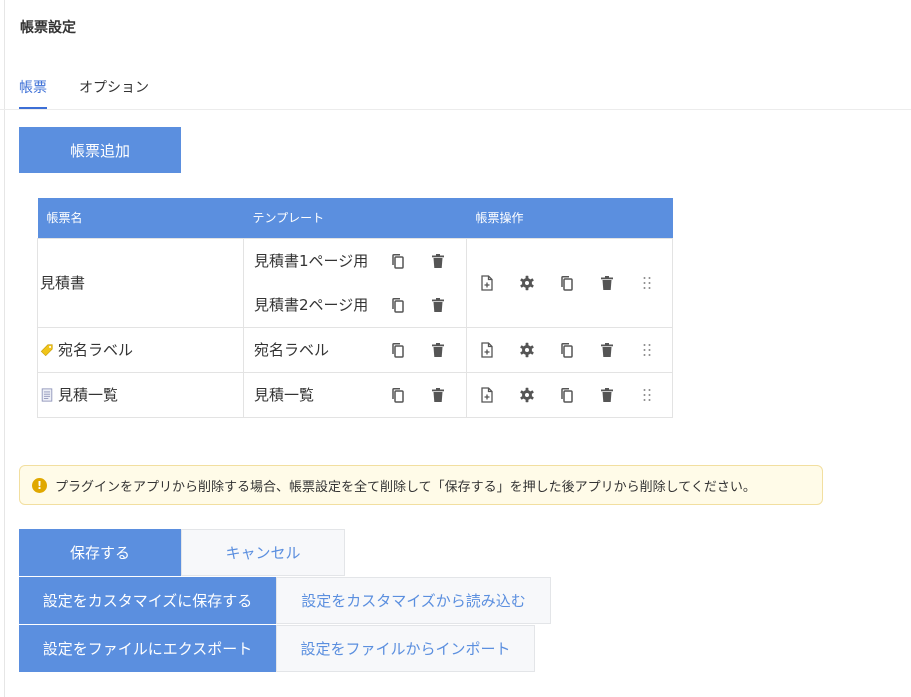  What do you see at coordinates (39, 485) in the screenshot?
I see `warning-icon: !` at bounding box center [39, 485].